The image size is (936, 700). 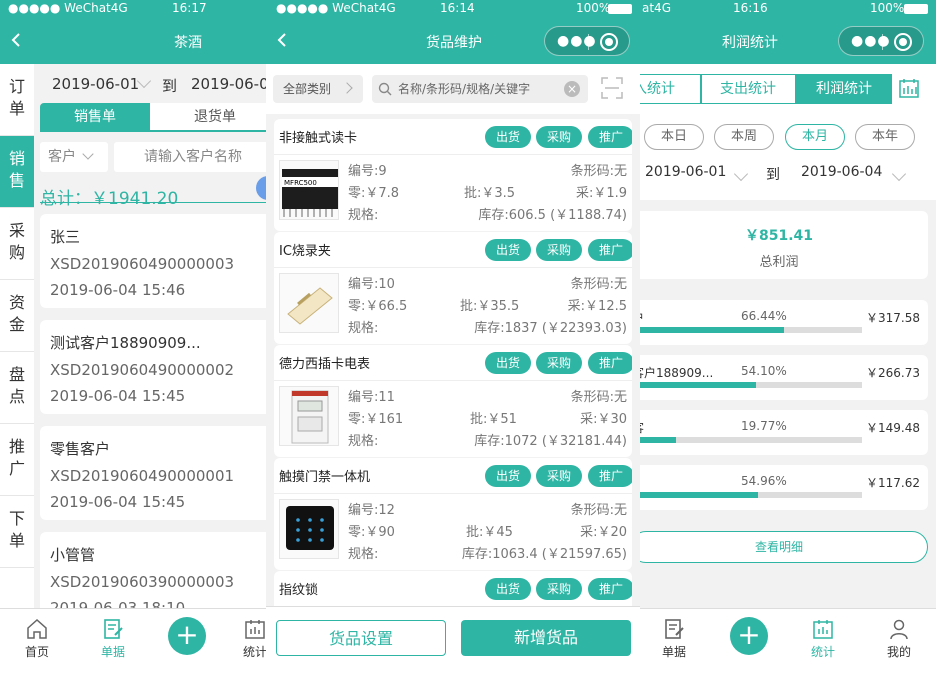 I want to click on sidebar-item-sales: 销售, so click(x=17, y=172).